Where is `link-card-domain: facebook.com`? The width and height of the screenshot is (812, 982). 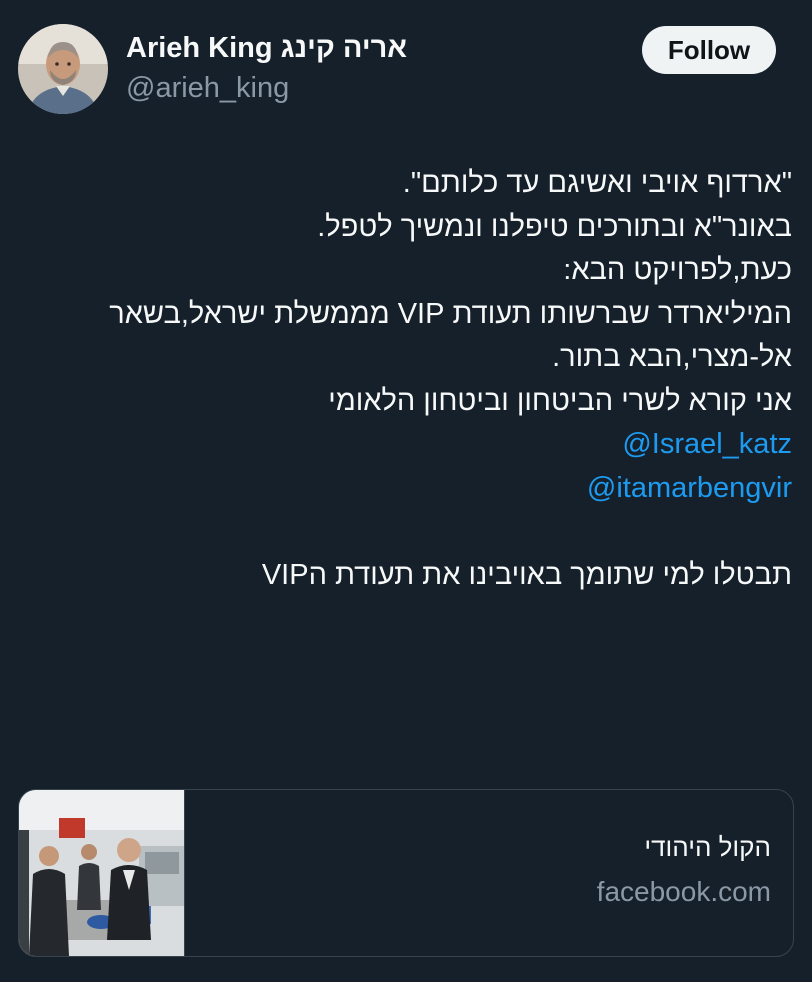 link-card-domain: facebook.com is located at coordinates (683, 891).